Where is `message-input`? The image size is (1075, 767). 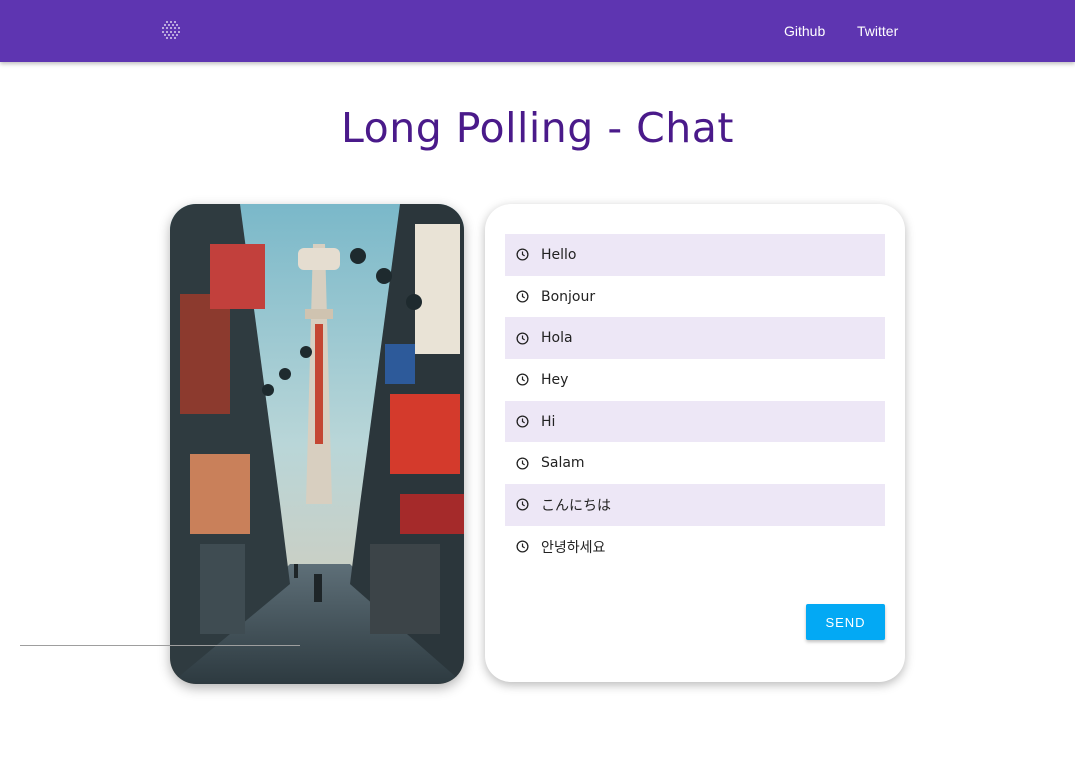 message-input is located at coordinates (160, 626).